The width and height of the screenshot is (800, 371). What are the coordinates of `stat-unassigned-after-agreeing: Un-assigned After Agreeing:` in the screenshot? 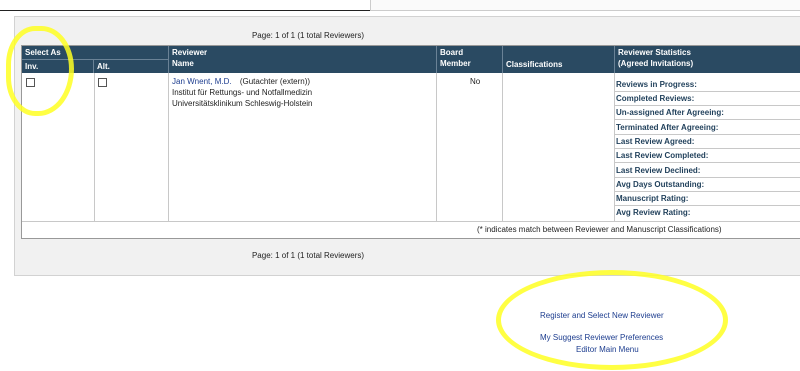 It's located at (670, 112).